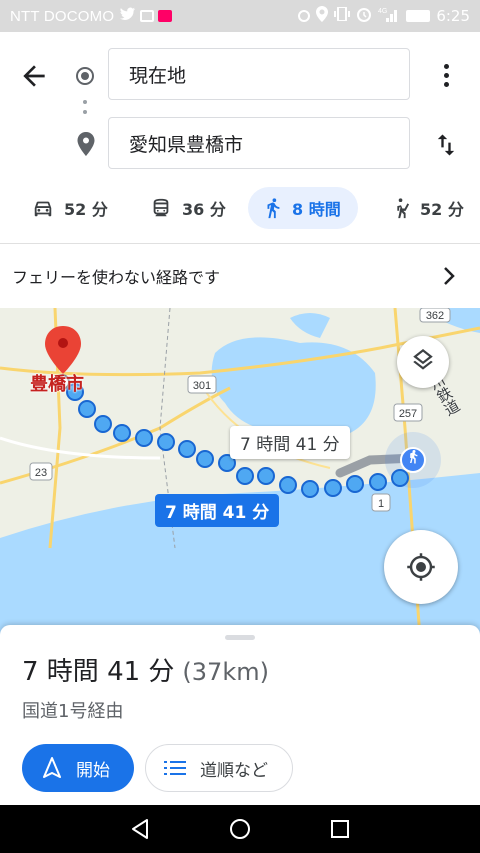 The width and height of the screenshot is (480, 853). I want to click on swap-vertical-icon, so click(446, 145).